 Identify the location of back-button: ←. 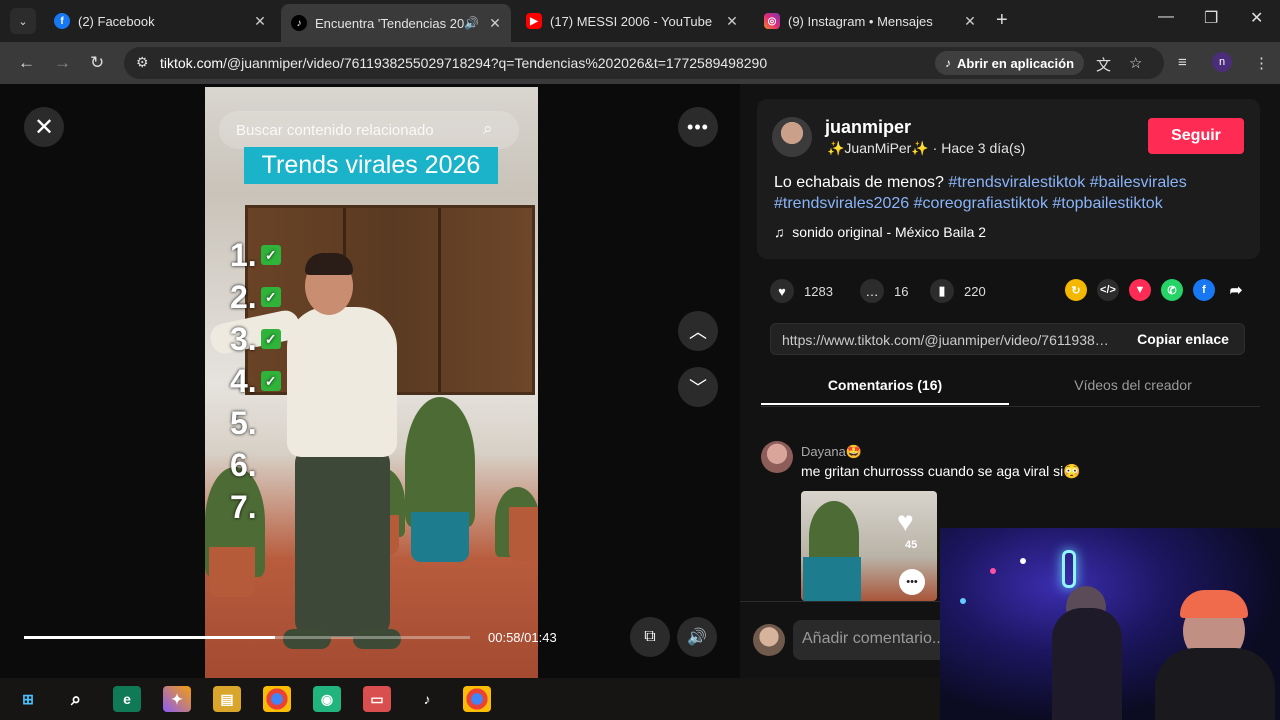
(26, 63).